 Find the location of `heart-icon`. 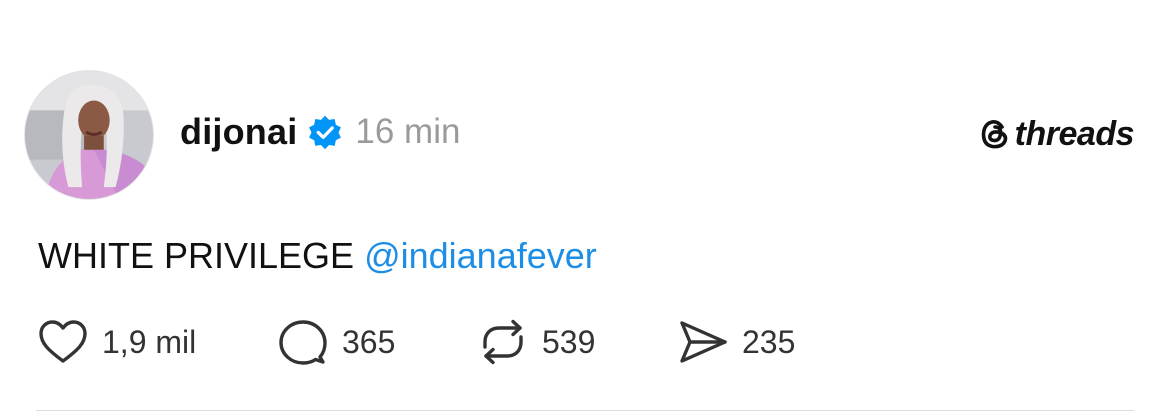

heart-icon is located at coordinates (63, 341).